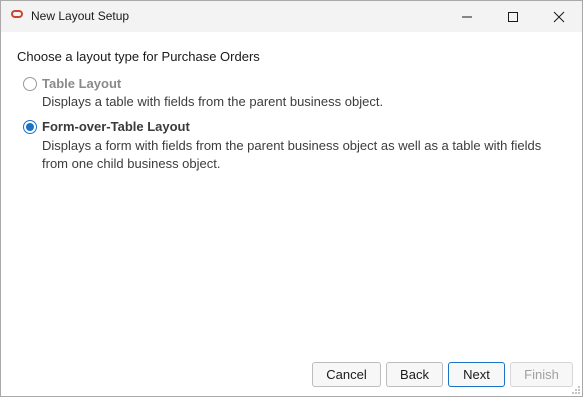 The height and width of the screenshot is (397, 583). What do you see at coordinates (346, 374) in the screenshot?
I see `cancel-button: Cancel` at bounding box center [346, 374].